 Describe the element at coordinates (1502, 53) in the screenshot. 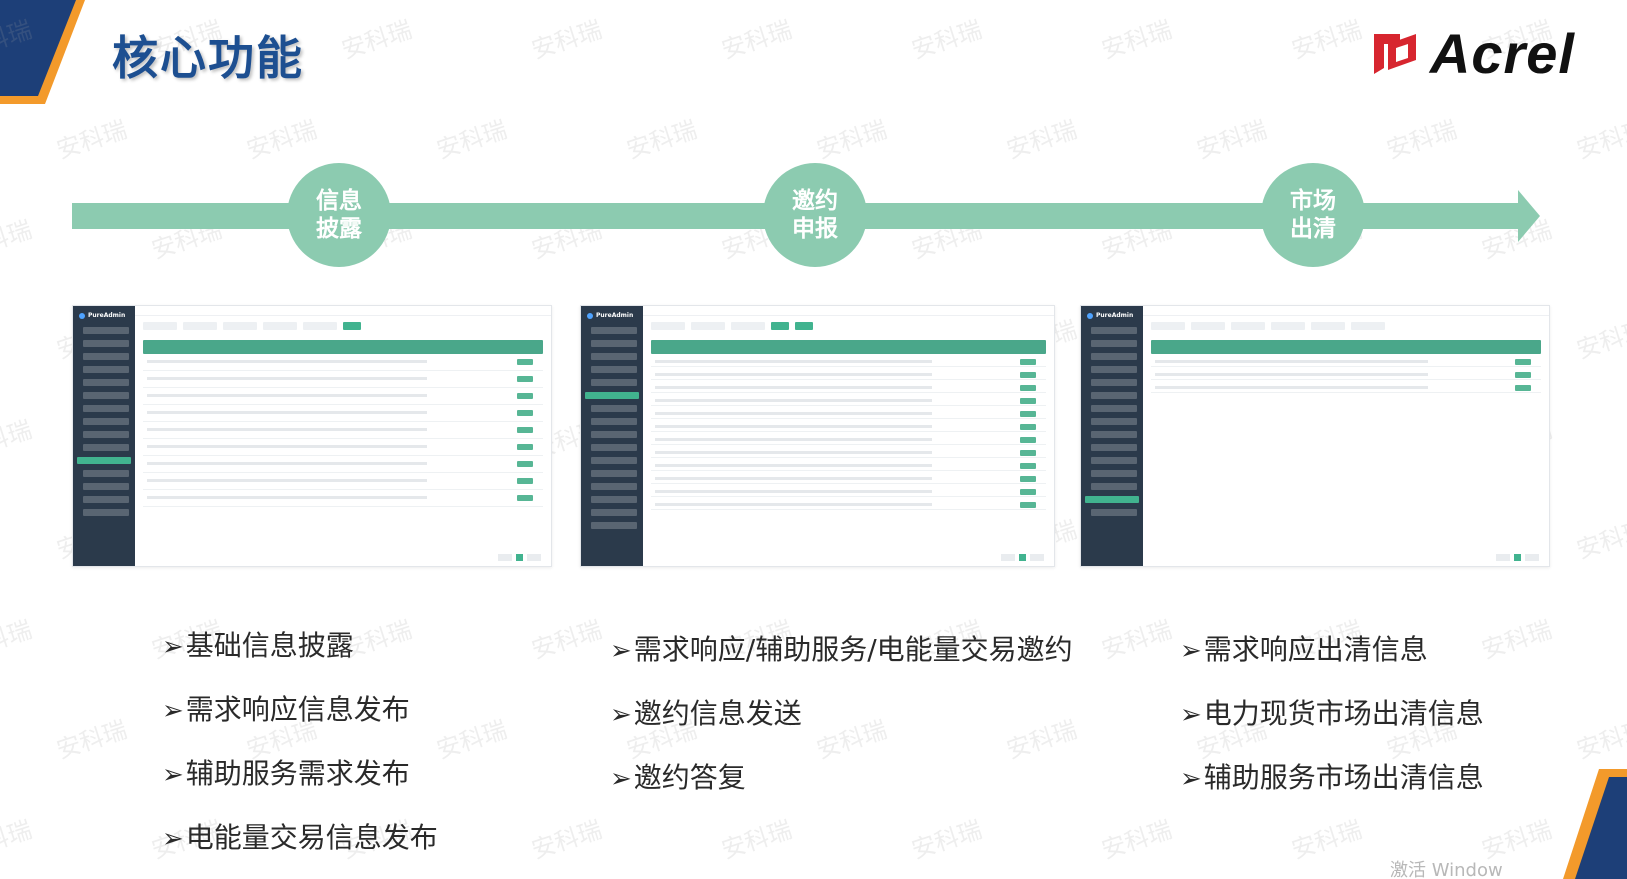

I see `logo-text: Acrel` at that location.